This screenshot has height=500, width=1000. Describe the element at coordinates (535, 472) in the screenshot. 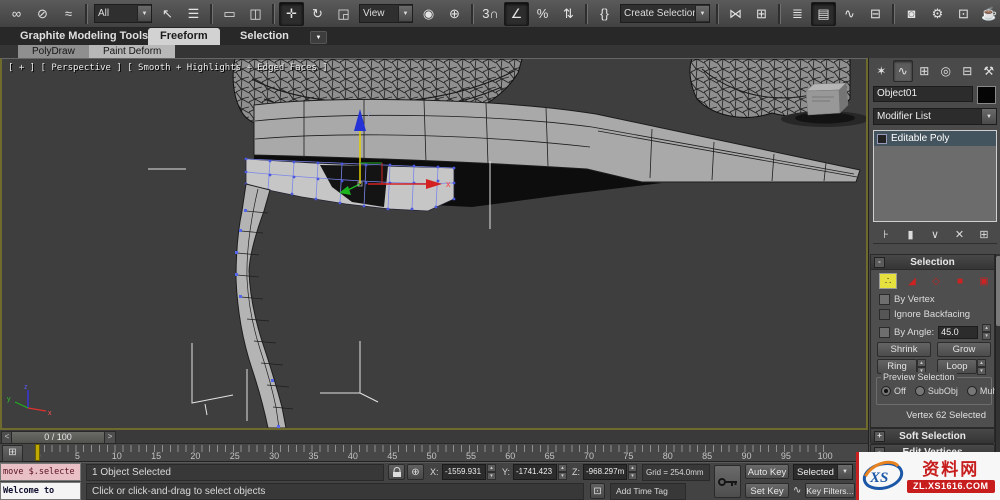

I see `y-coordinate-field: -1741.423` at that location.